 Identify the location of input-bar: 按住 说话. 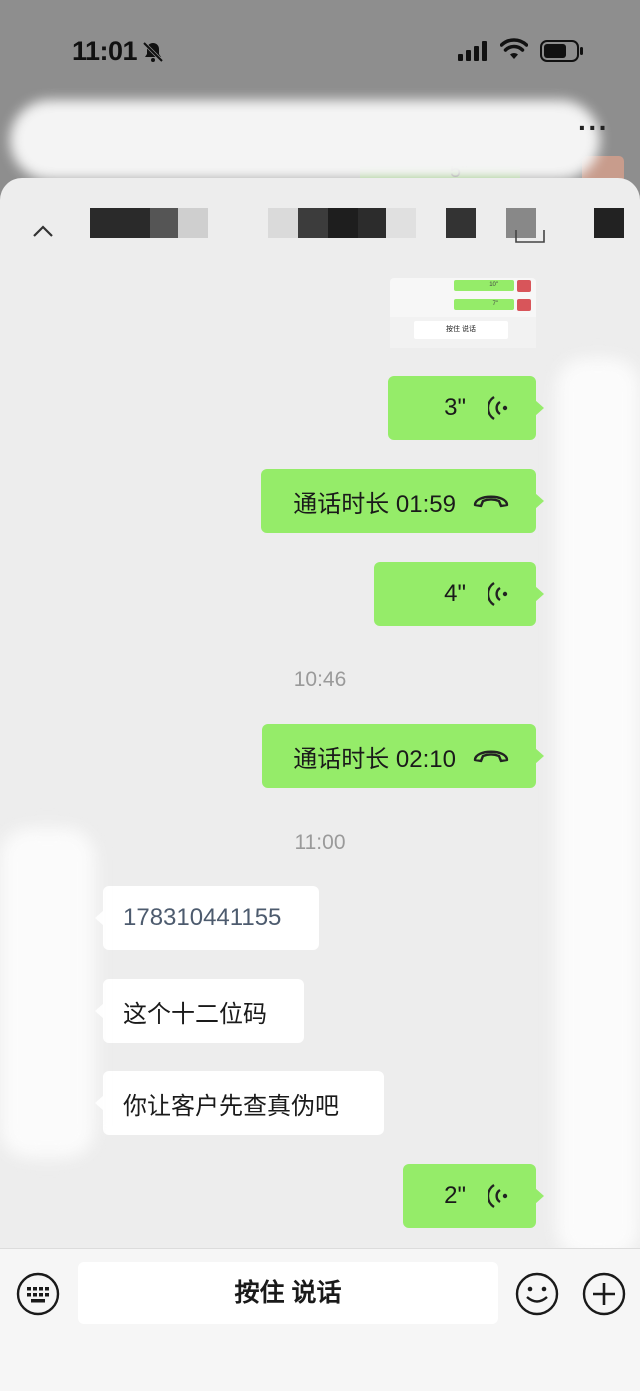
(320, 1319).